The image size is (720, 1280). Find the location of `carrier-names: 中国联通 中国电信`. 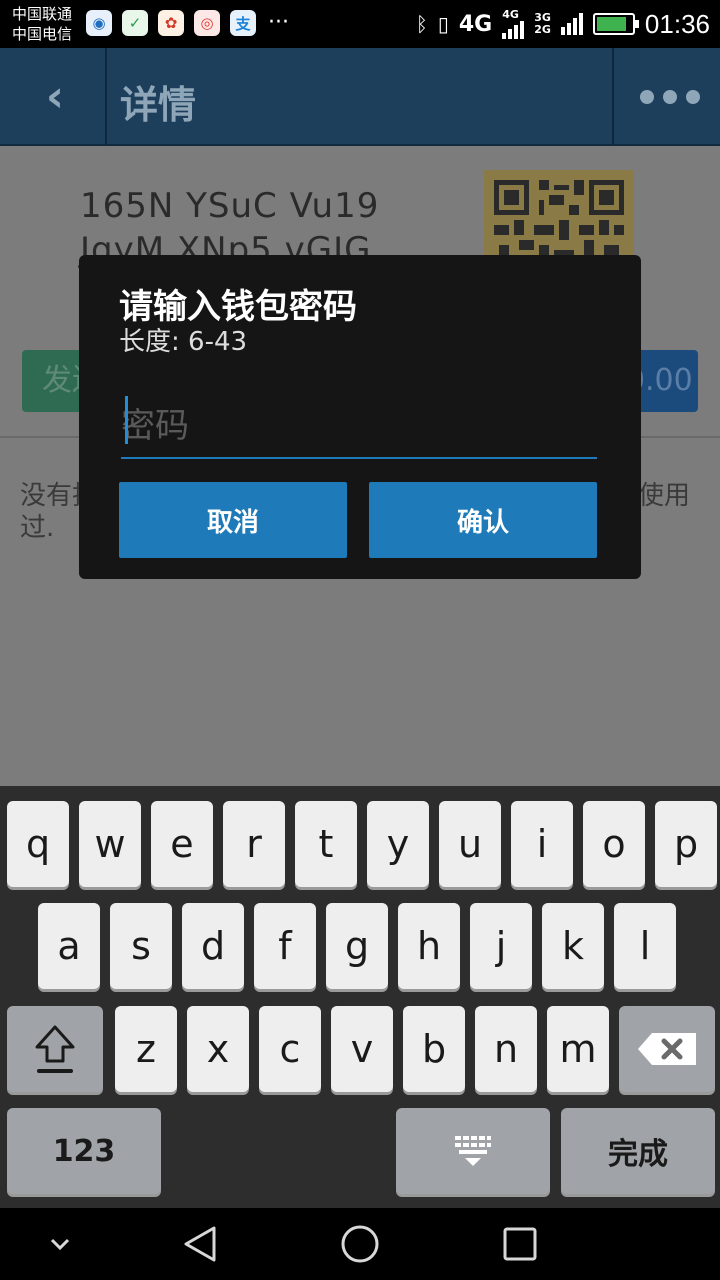

carrier-names: 中国联通 中国电信 is located at coordinates (42, 24).